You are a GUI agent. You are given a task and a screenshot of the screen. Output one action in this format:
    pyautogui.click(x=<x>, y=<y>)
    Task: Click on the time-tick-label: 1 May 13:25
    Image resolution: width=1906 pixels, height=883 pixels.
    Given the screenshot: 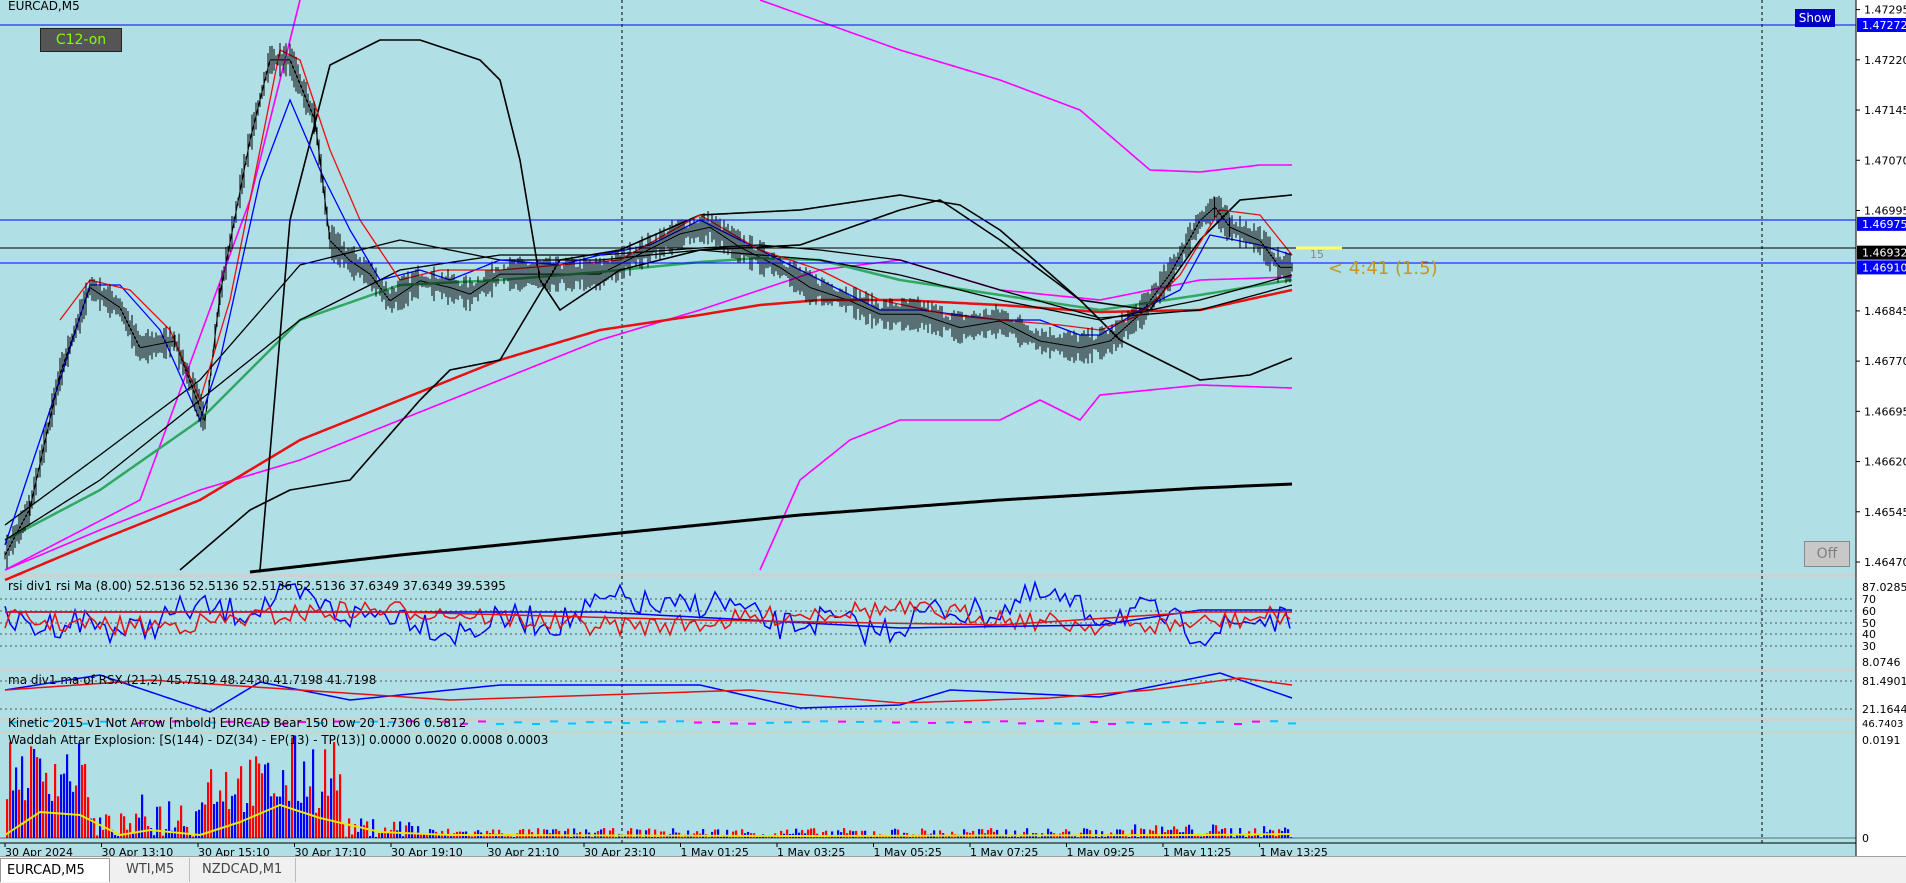 What is the action you would take?
    pyautogui.click(x=1294, y=851)
    